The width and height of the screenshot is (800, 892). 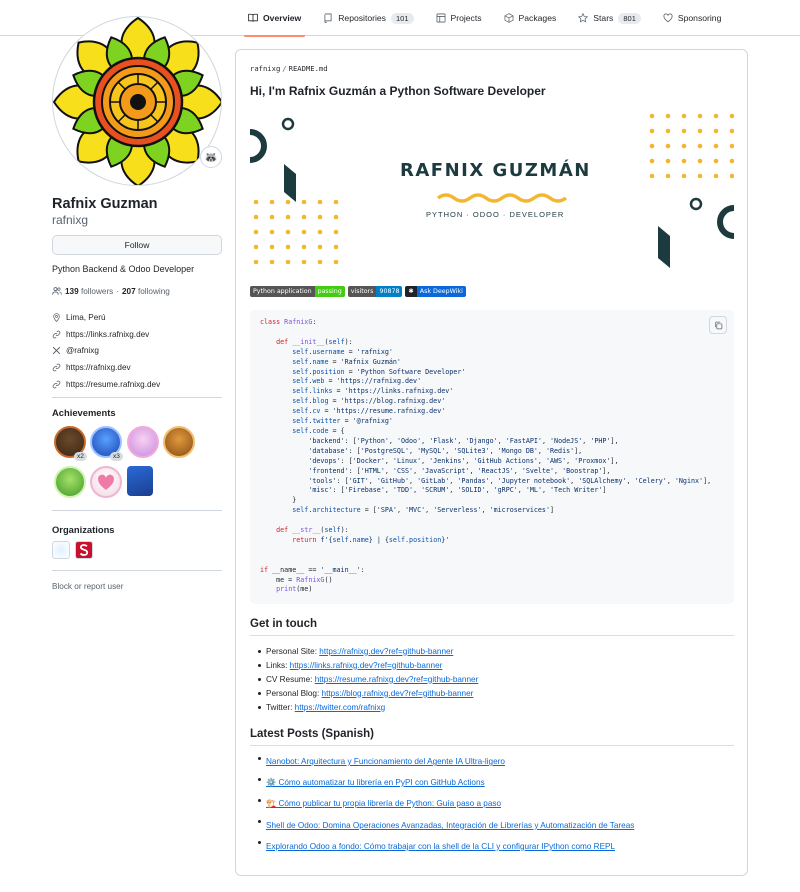 What do you see at coordinates (113, 384) in the screenshot?
I see `resume-text: https://resume.rafnixg.dev` at bounding box center [113, 384].